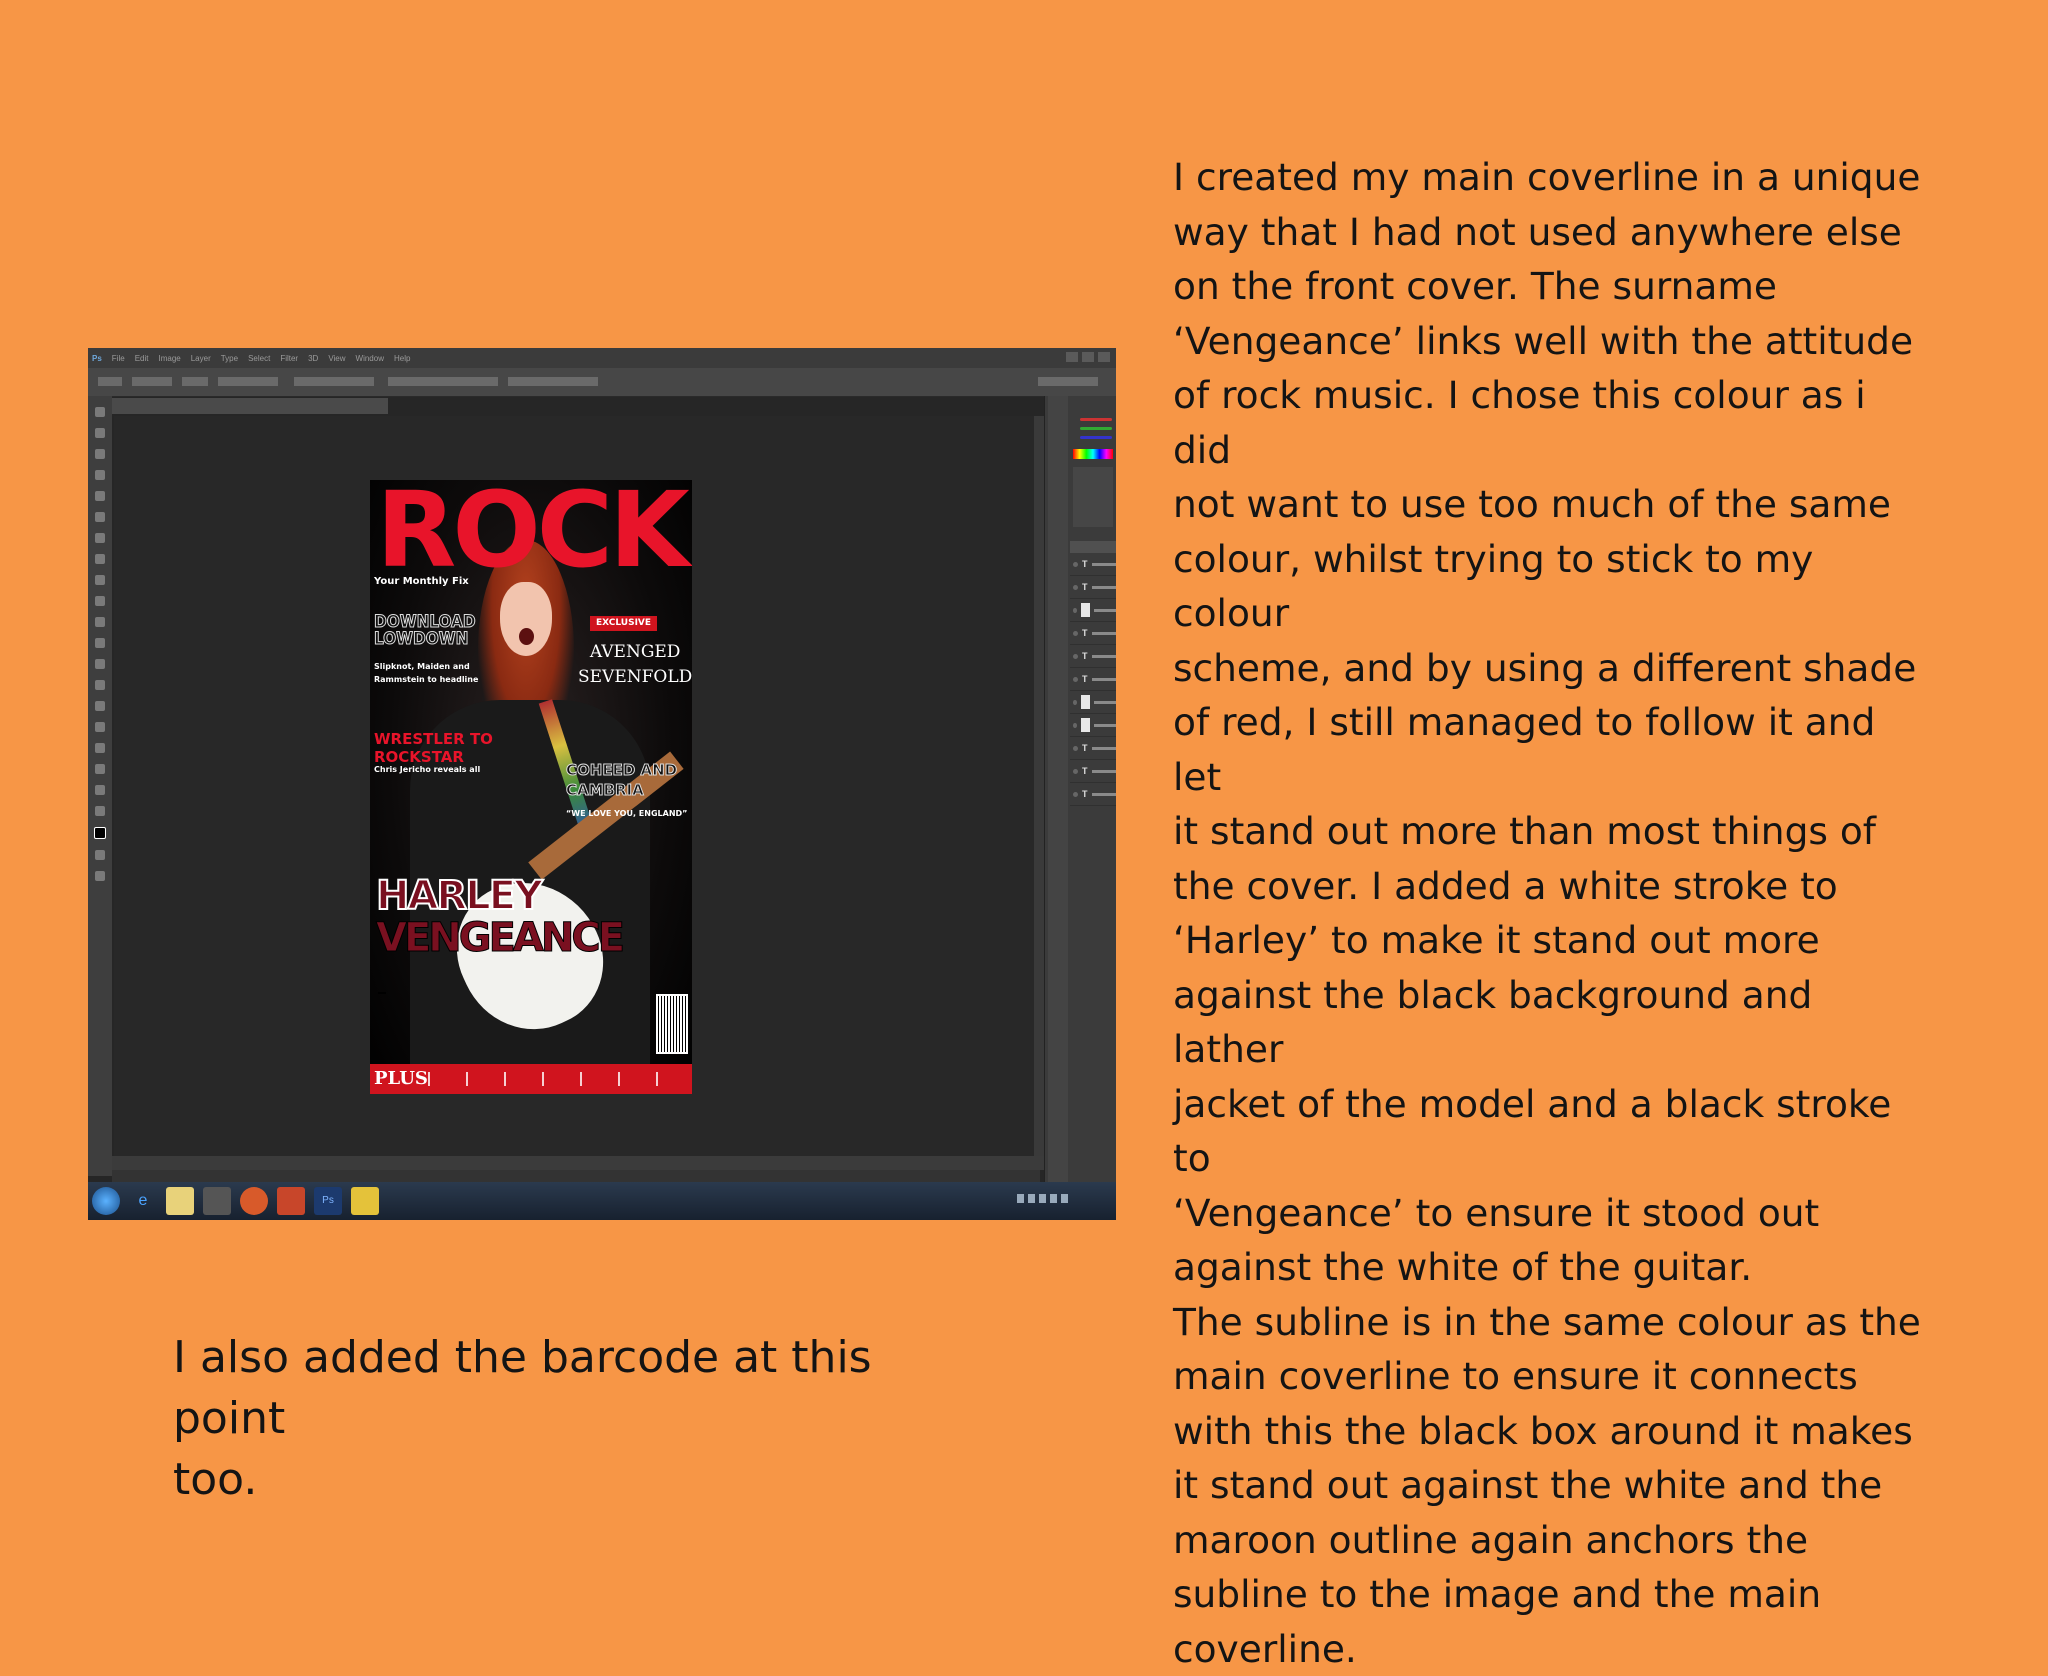 Image resolution: width=2048 pixels, height=1676 pixels. Describe the element at coordinates (100, 769) in the screenshot. I see `shape-tool-icon` at that location.